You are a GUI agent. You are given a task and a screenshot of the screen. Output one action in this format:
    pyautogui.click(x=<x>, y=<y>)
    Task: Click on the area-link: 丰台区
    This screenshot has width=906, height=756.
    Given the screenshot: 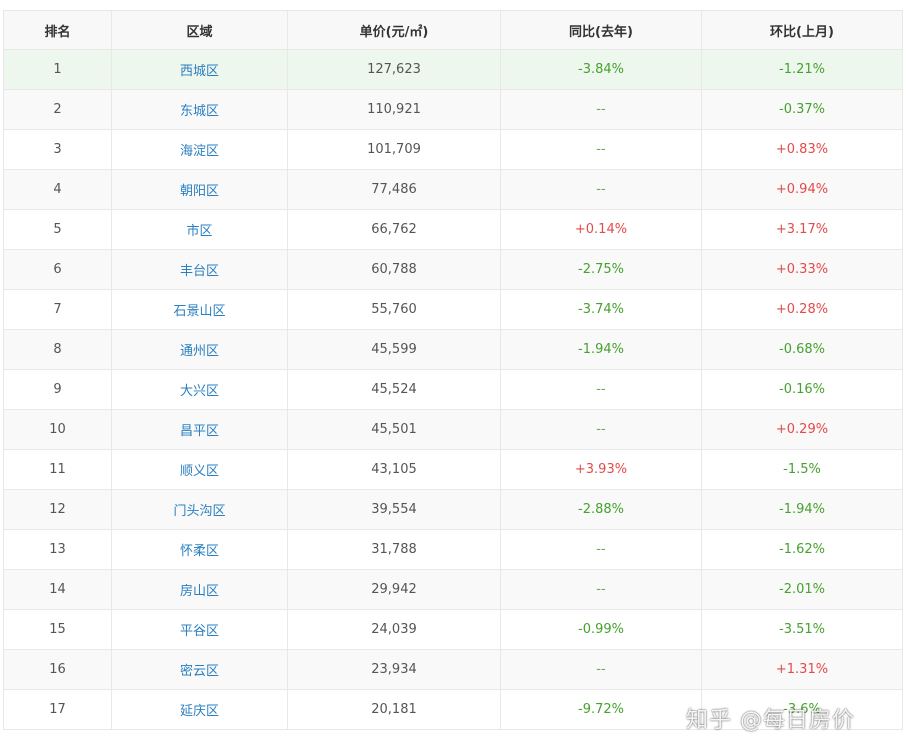 What is the action you would take?
    pyautogui.click(x=199, y=269)
    